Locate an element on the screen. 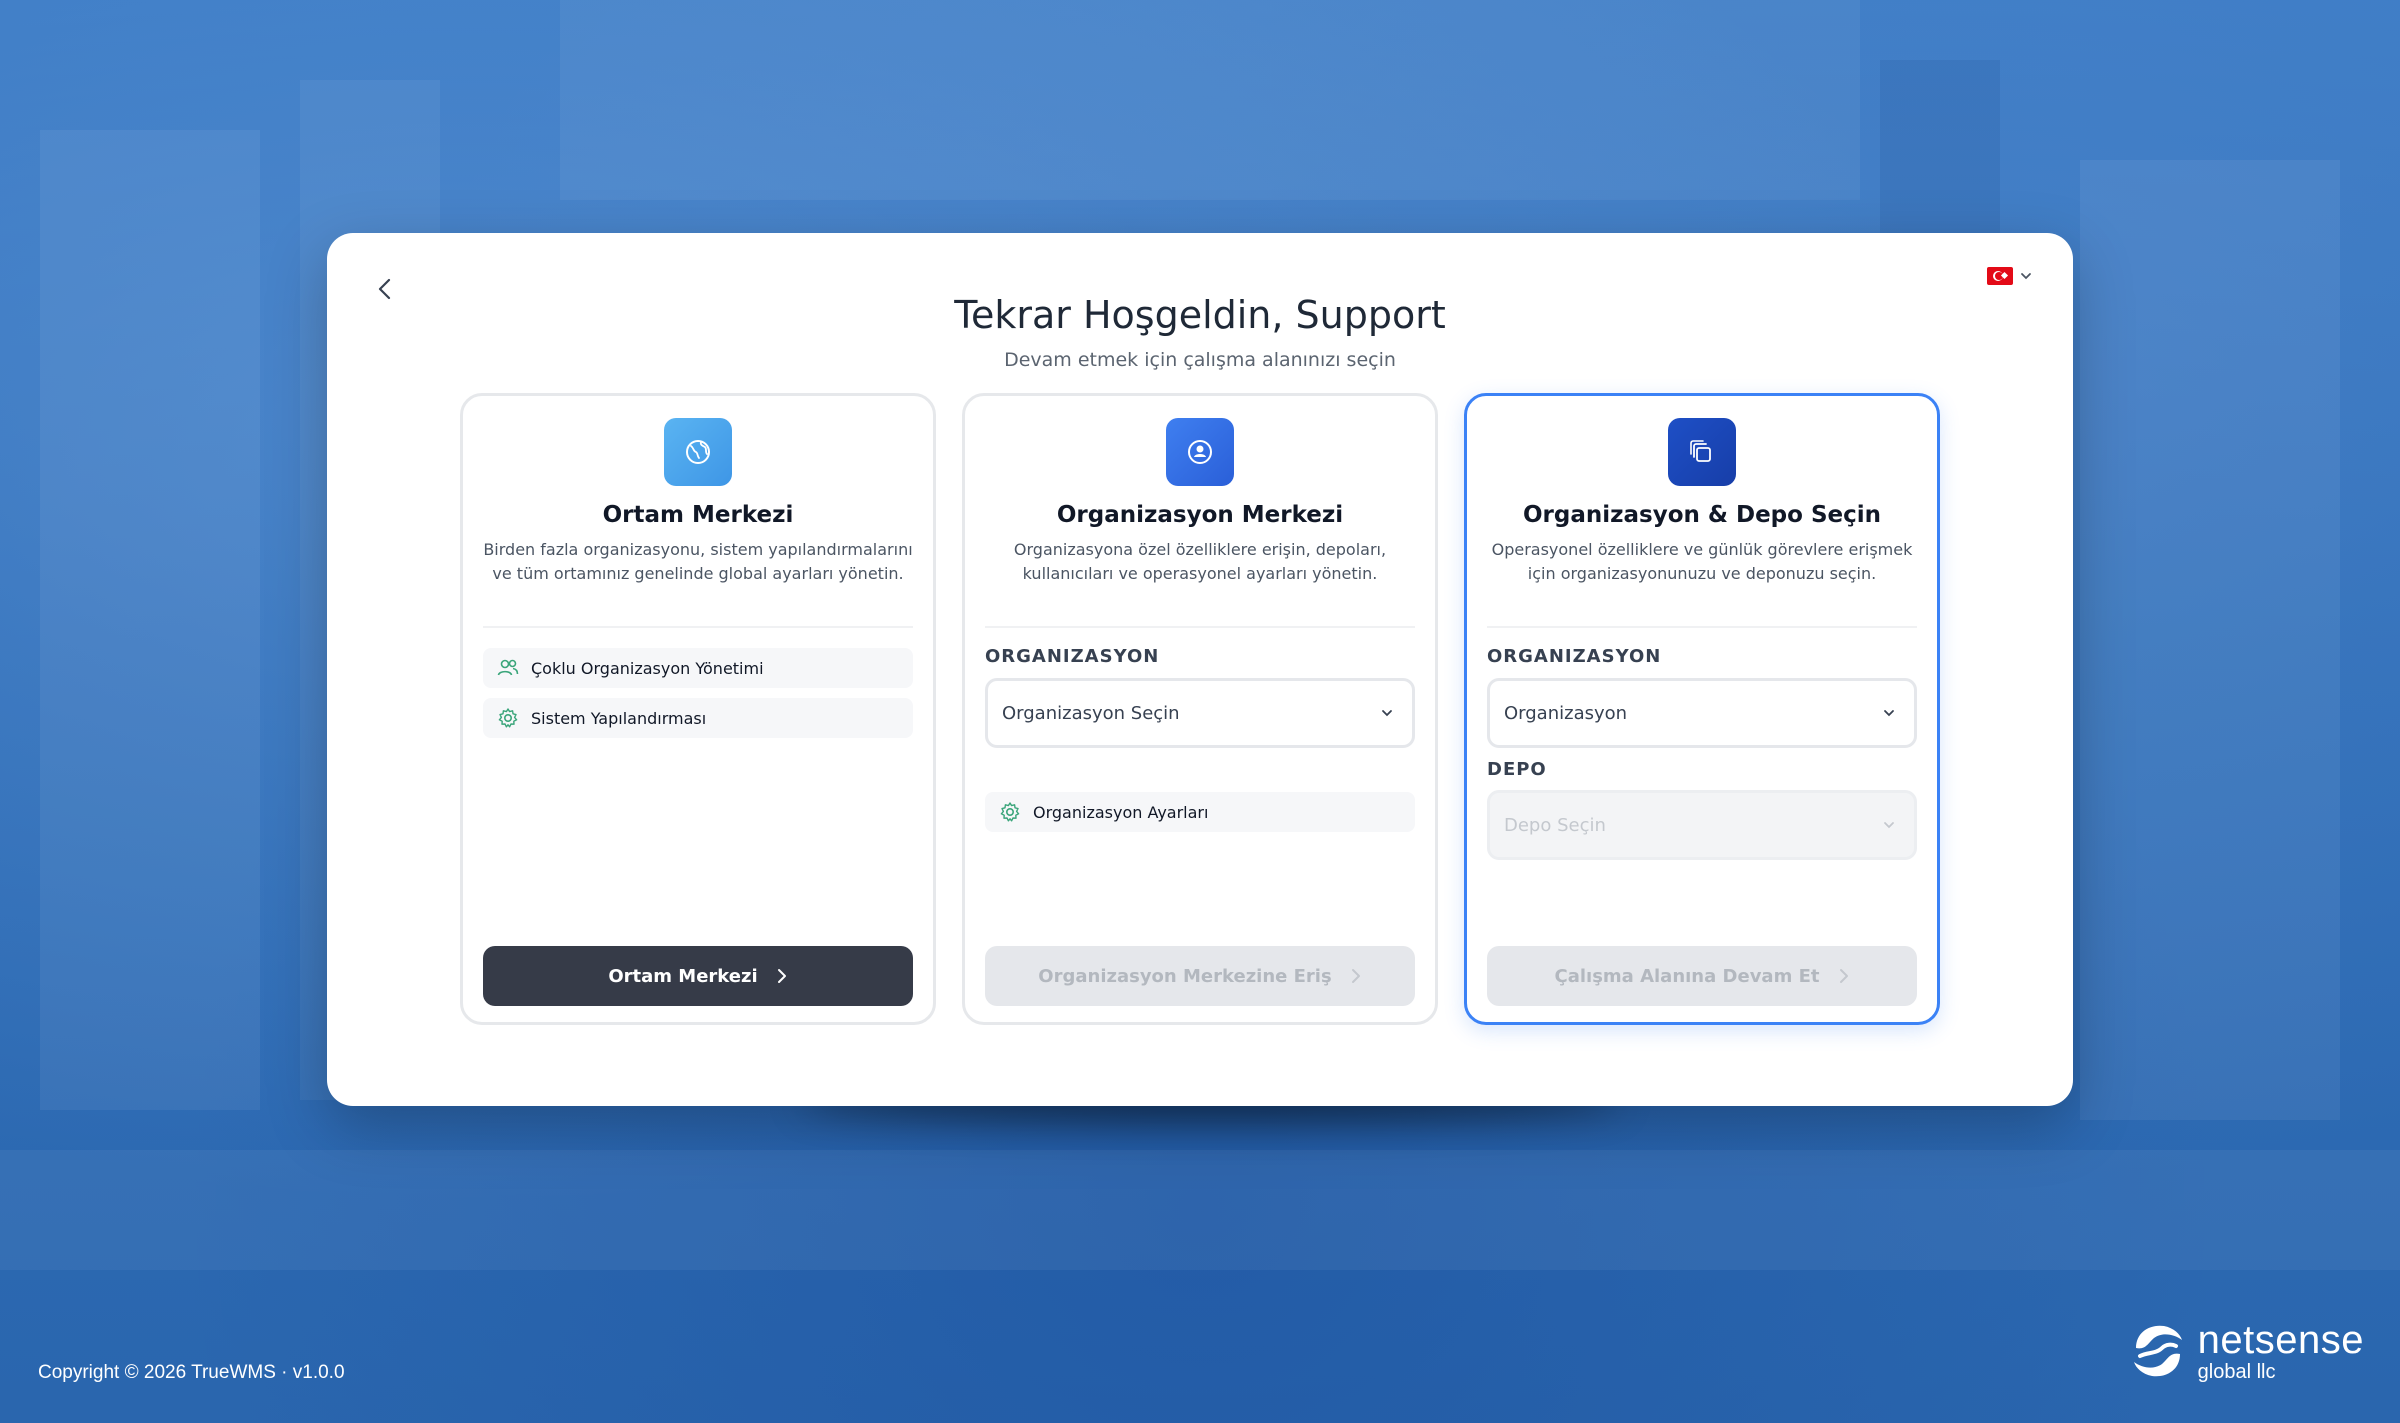 This screenshot has height=1423, width=2400. organization-select: Organizasyon is located at coordinates (1702, 713).